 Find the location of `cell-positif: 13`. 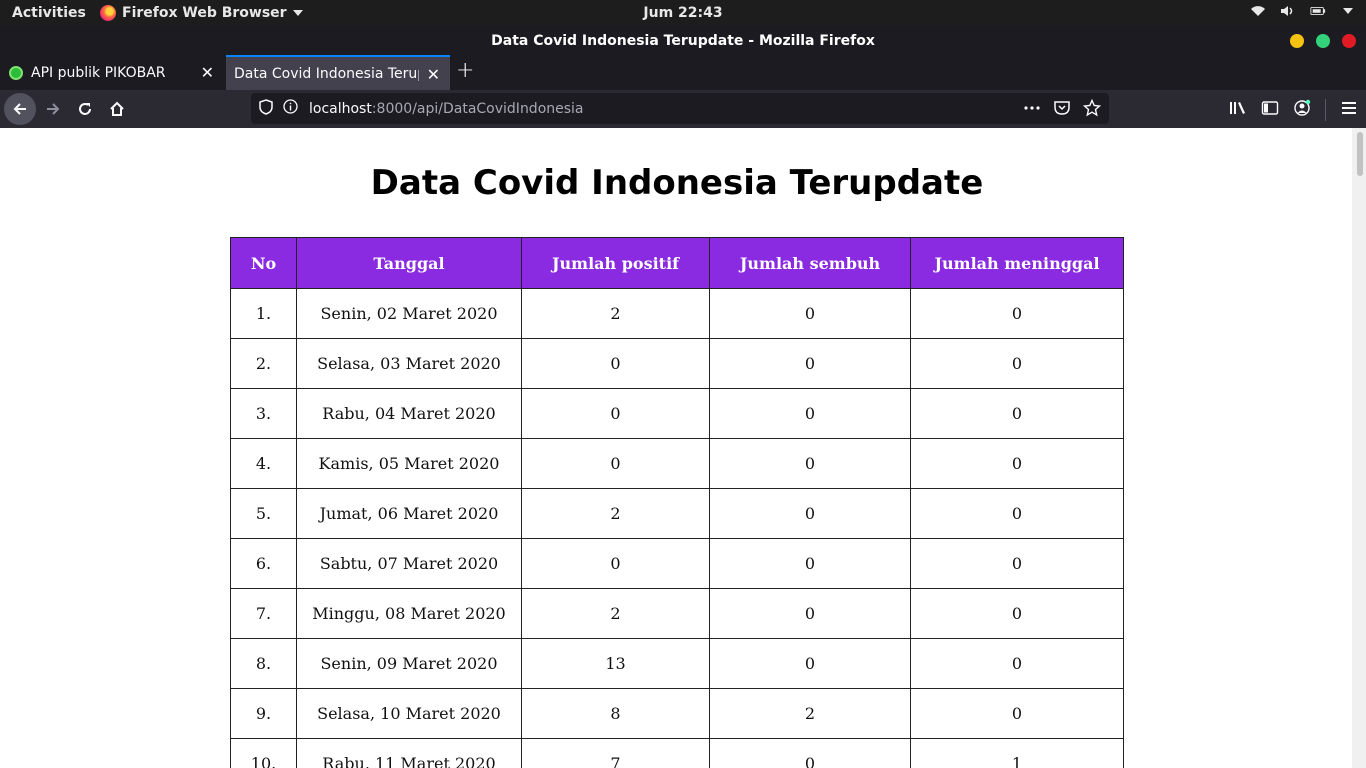

cell-positif: 13 is located at coordinates (615, 663).